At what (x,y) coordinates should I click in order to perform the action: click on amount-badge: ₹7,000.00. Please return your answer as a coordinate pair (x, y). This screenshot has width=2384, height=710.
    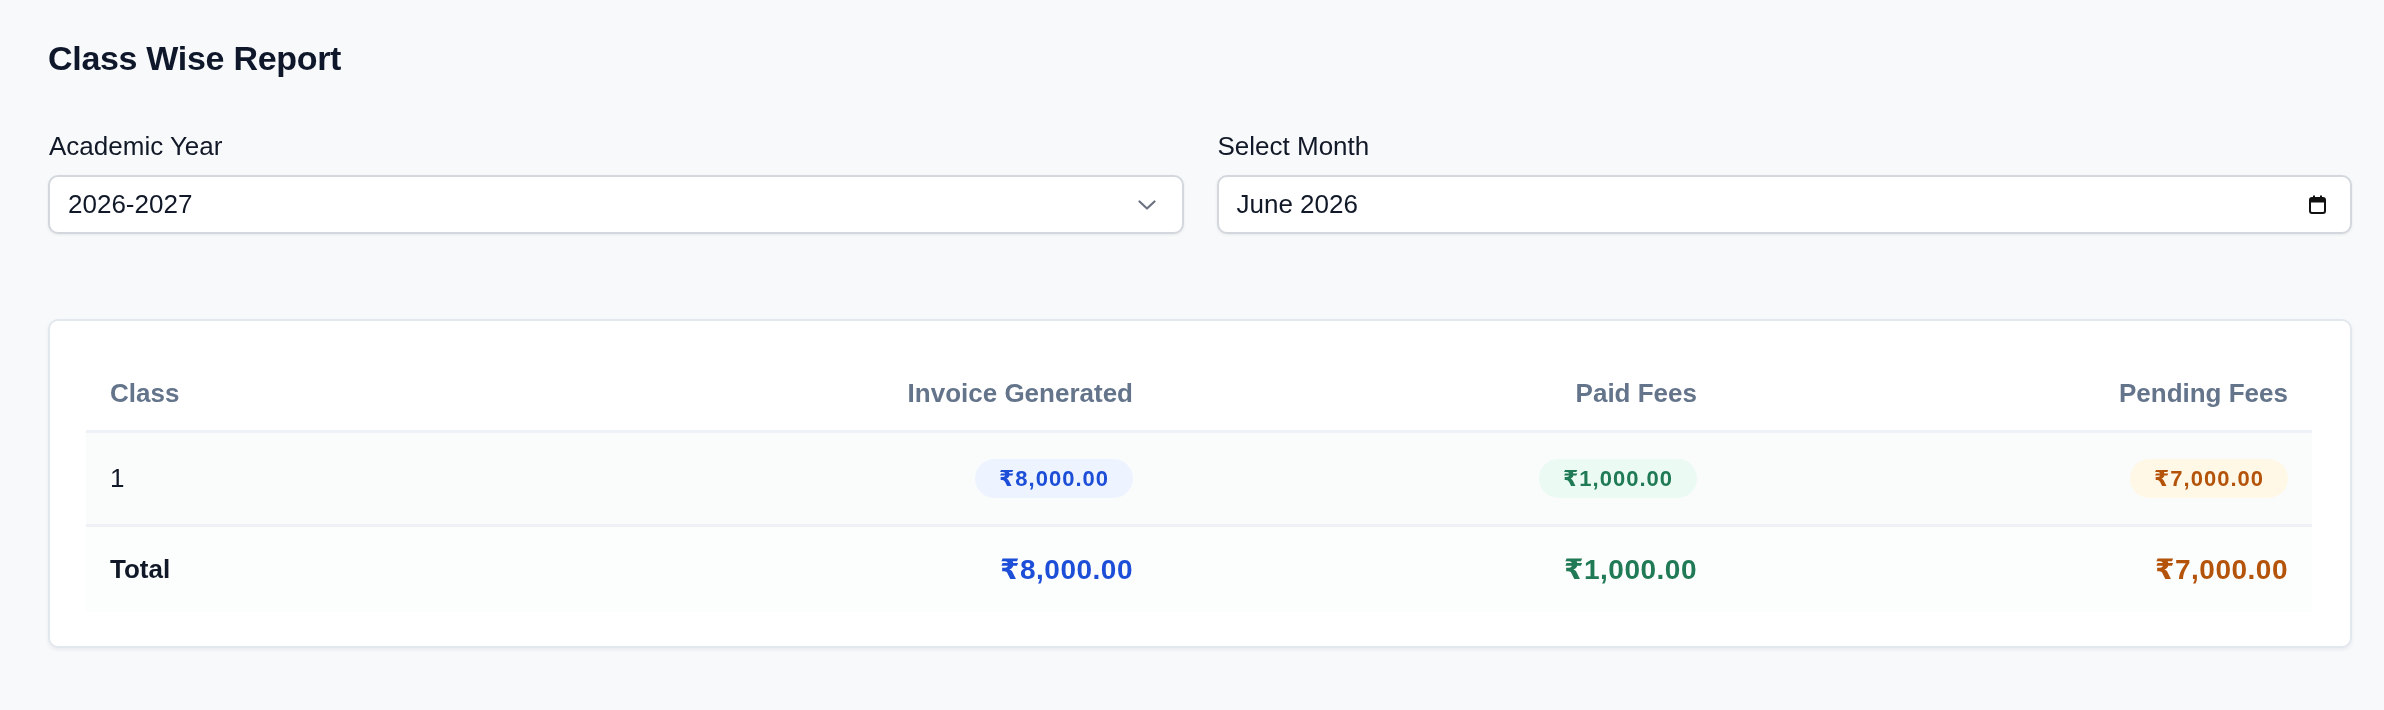
    Looking at the image, I should click on (2209, 478).